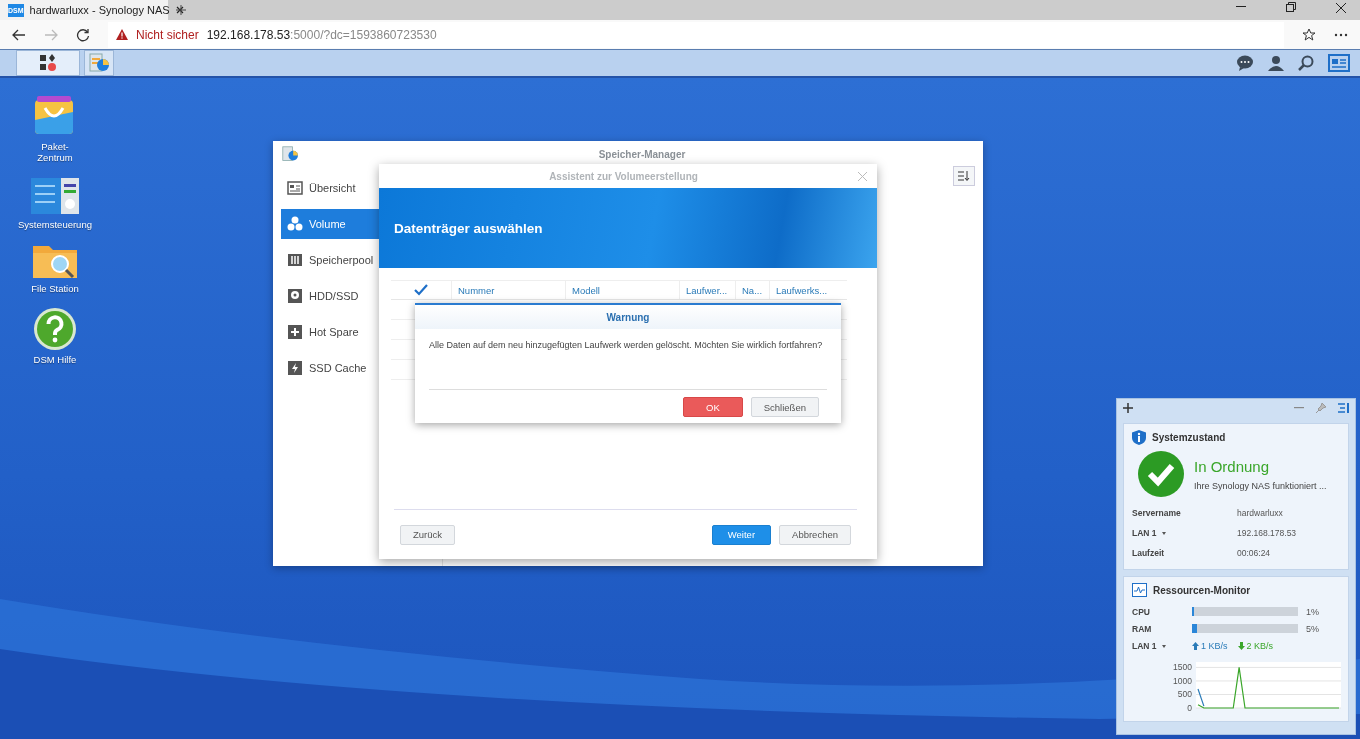 This screenshot has width=1360, height=739. I want to click on app-button, so click(99, 63).